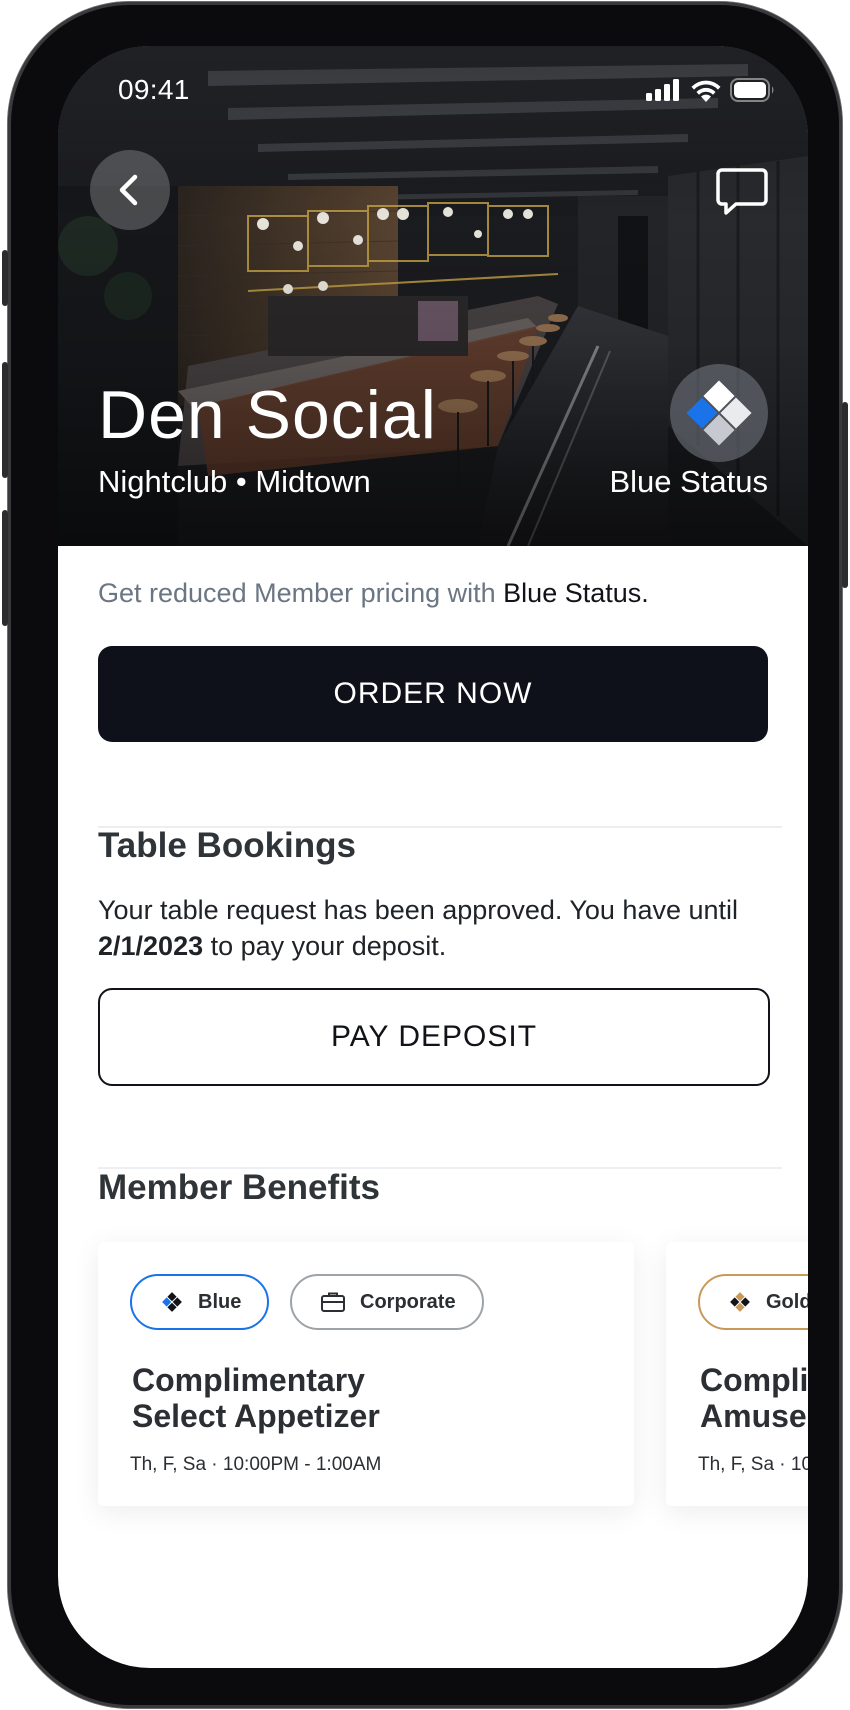 The width and height of the screenshot is (850, 1710). Describe the element at coordinates (752, 90) in the screenshot. I see `battery-icon` at that location.